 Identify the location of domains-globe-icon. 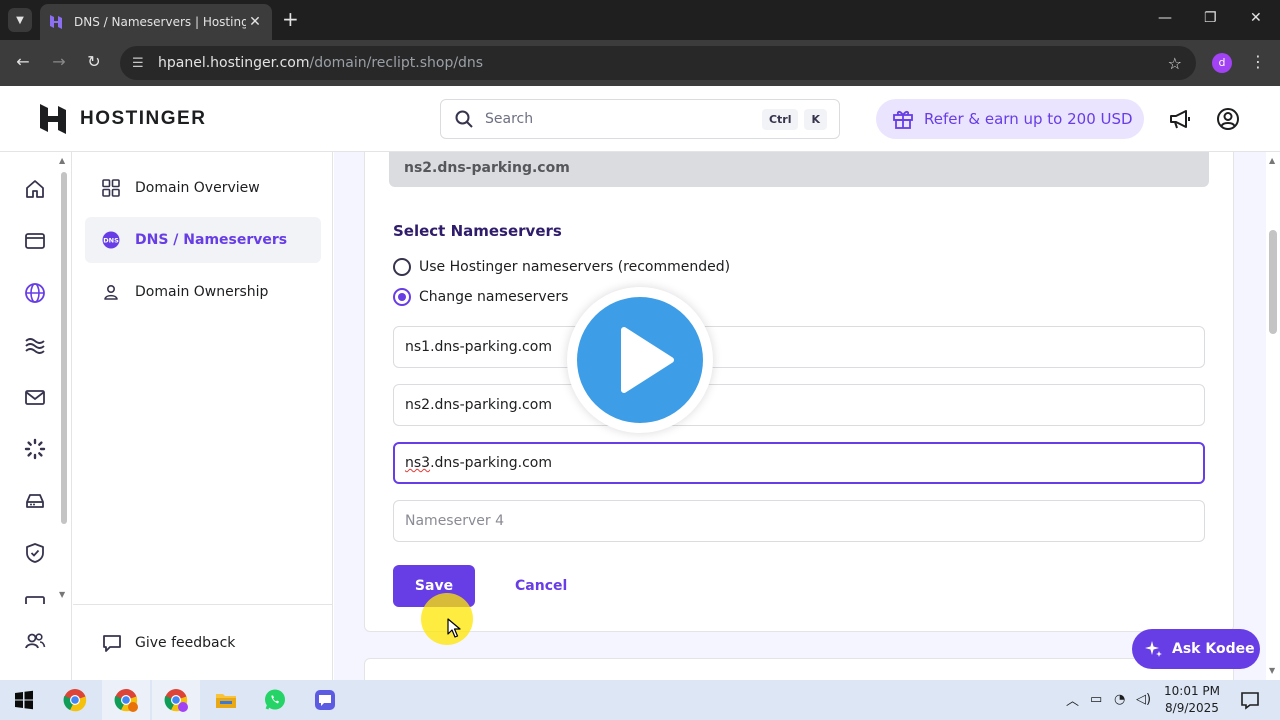
(35, 293).